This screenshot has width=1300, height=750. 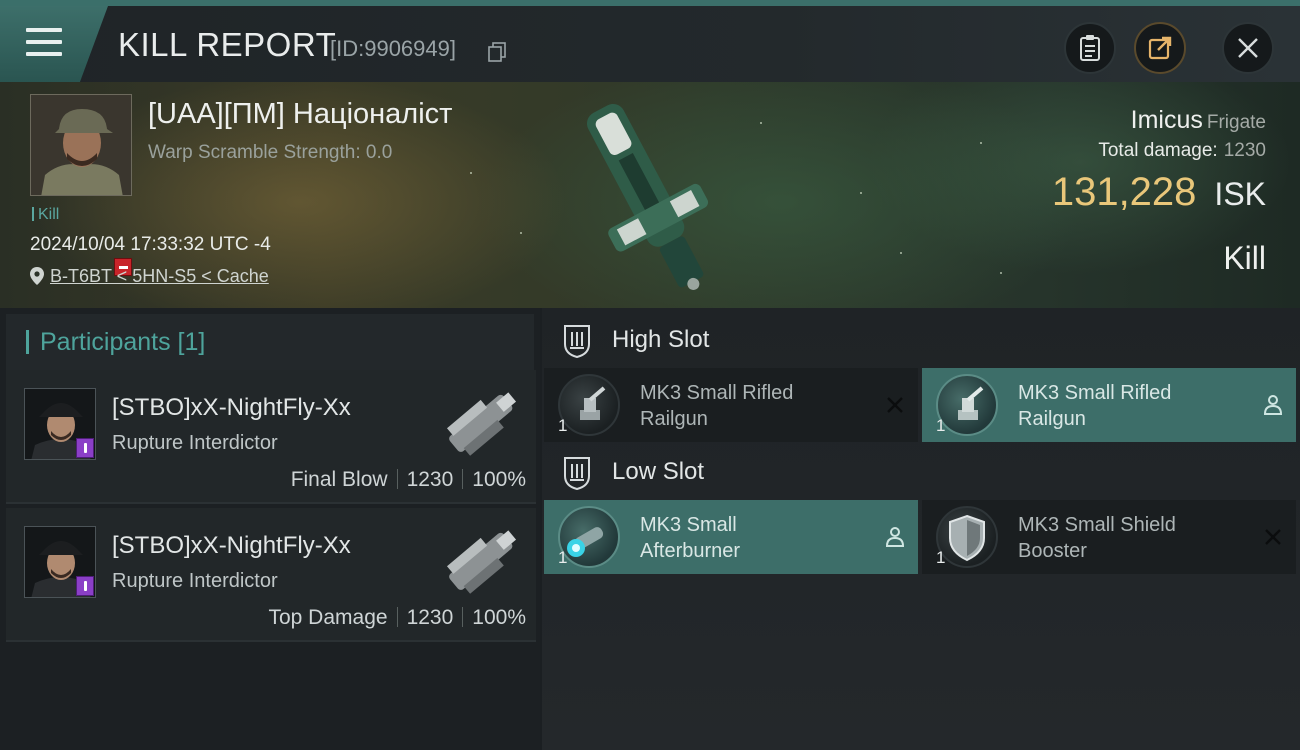 I want to click on warp-scramble-strength: Warp Scramble Strength: 0.0, so click(x=270, y=152).